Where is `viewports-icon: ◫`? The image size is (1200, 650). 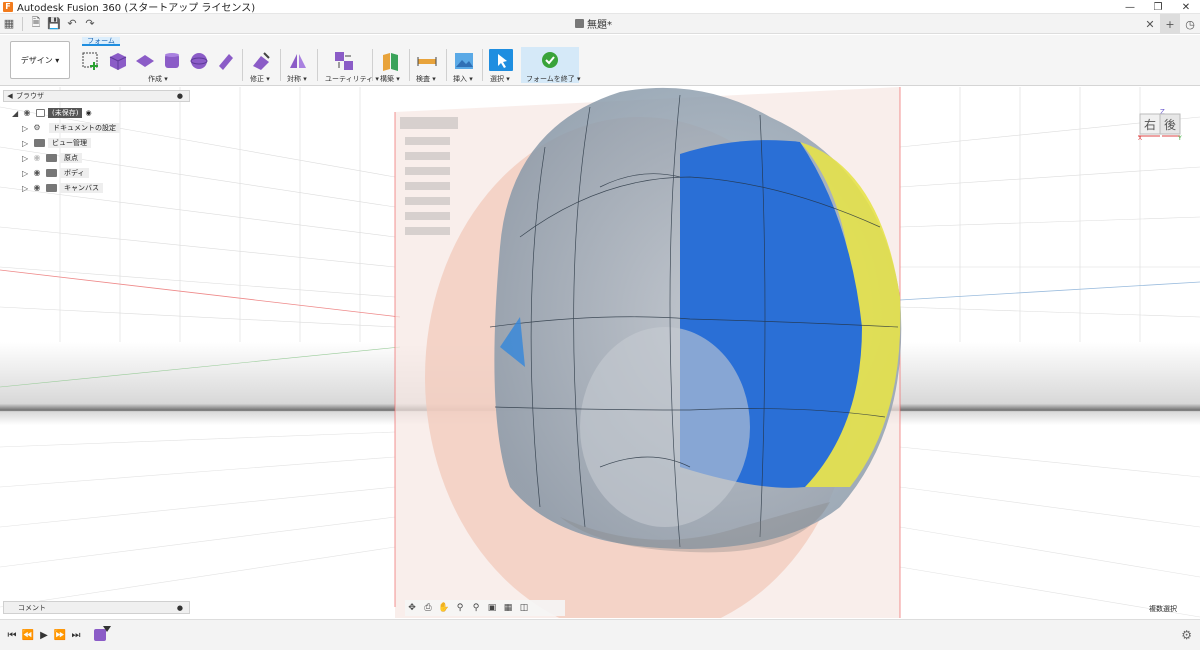 viewports-icon: ◫ is located at coordinates (524, 608).